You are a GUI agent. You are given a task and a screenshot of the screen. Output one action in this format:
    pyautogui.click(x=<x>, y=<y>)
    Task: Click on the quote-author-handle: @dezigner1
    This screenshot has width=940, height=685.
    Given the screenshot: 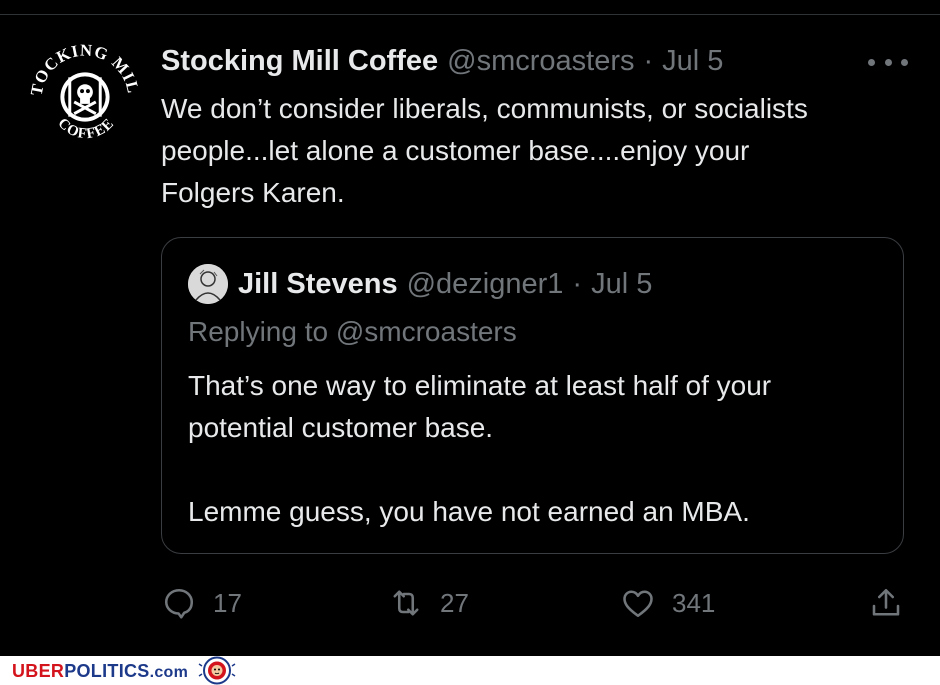 What is the action you would take?
    pyautogui.click(x=485, y=284)
    